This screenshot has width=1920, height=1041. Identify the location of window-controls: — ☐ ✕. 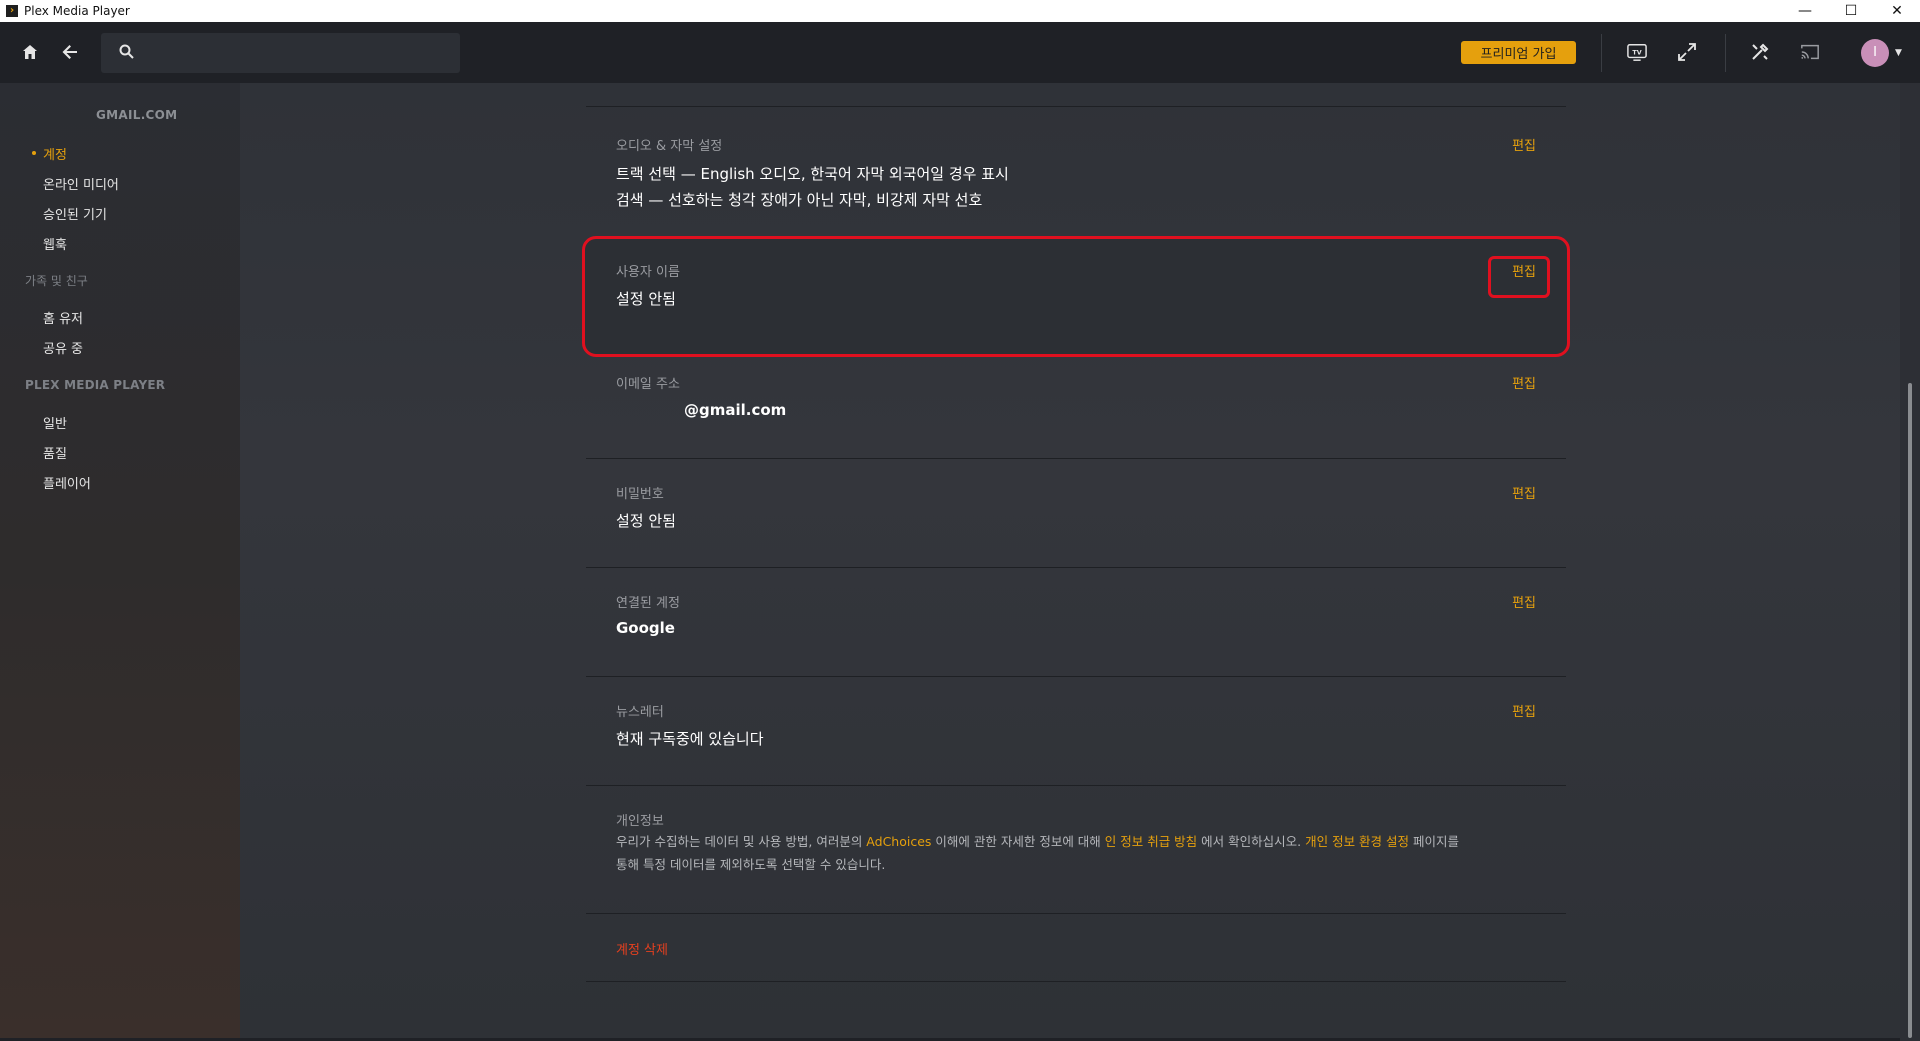
(1851, 11).